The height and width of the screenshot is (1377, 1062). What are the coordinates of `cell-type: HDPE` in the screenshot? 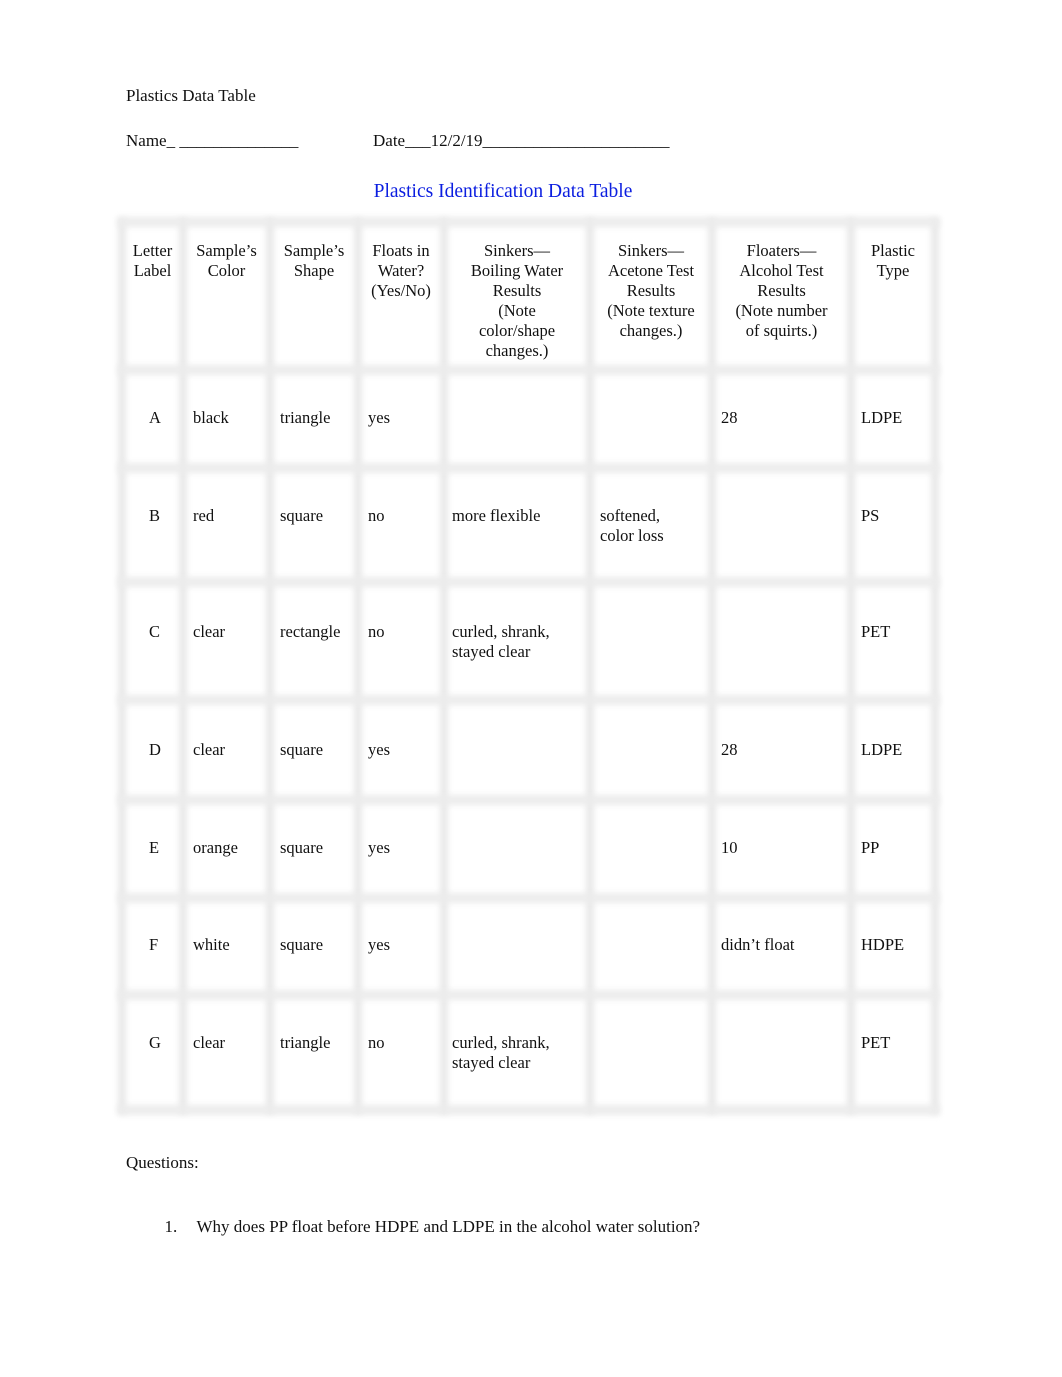 It's located at (883, 944).